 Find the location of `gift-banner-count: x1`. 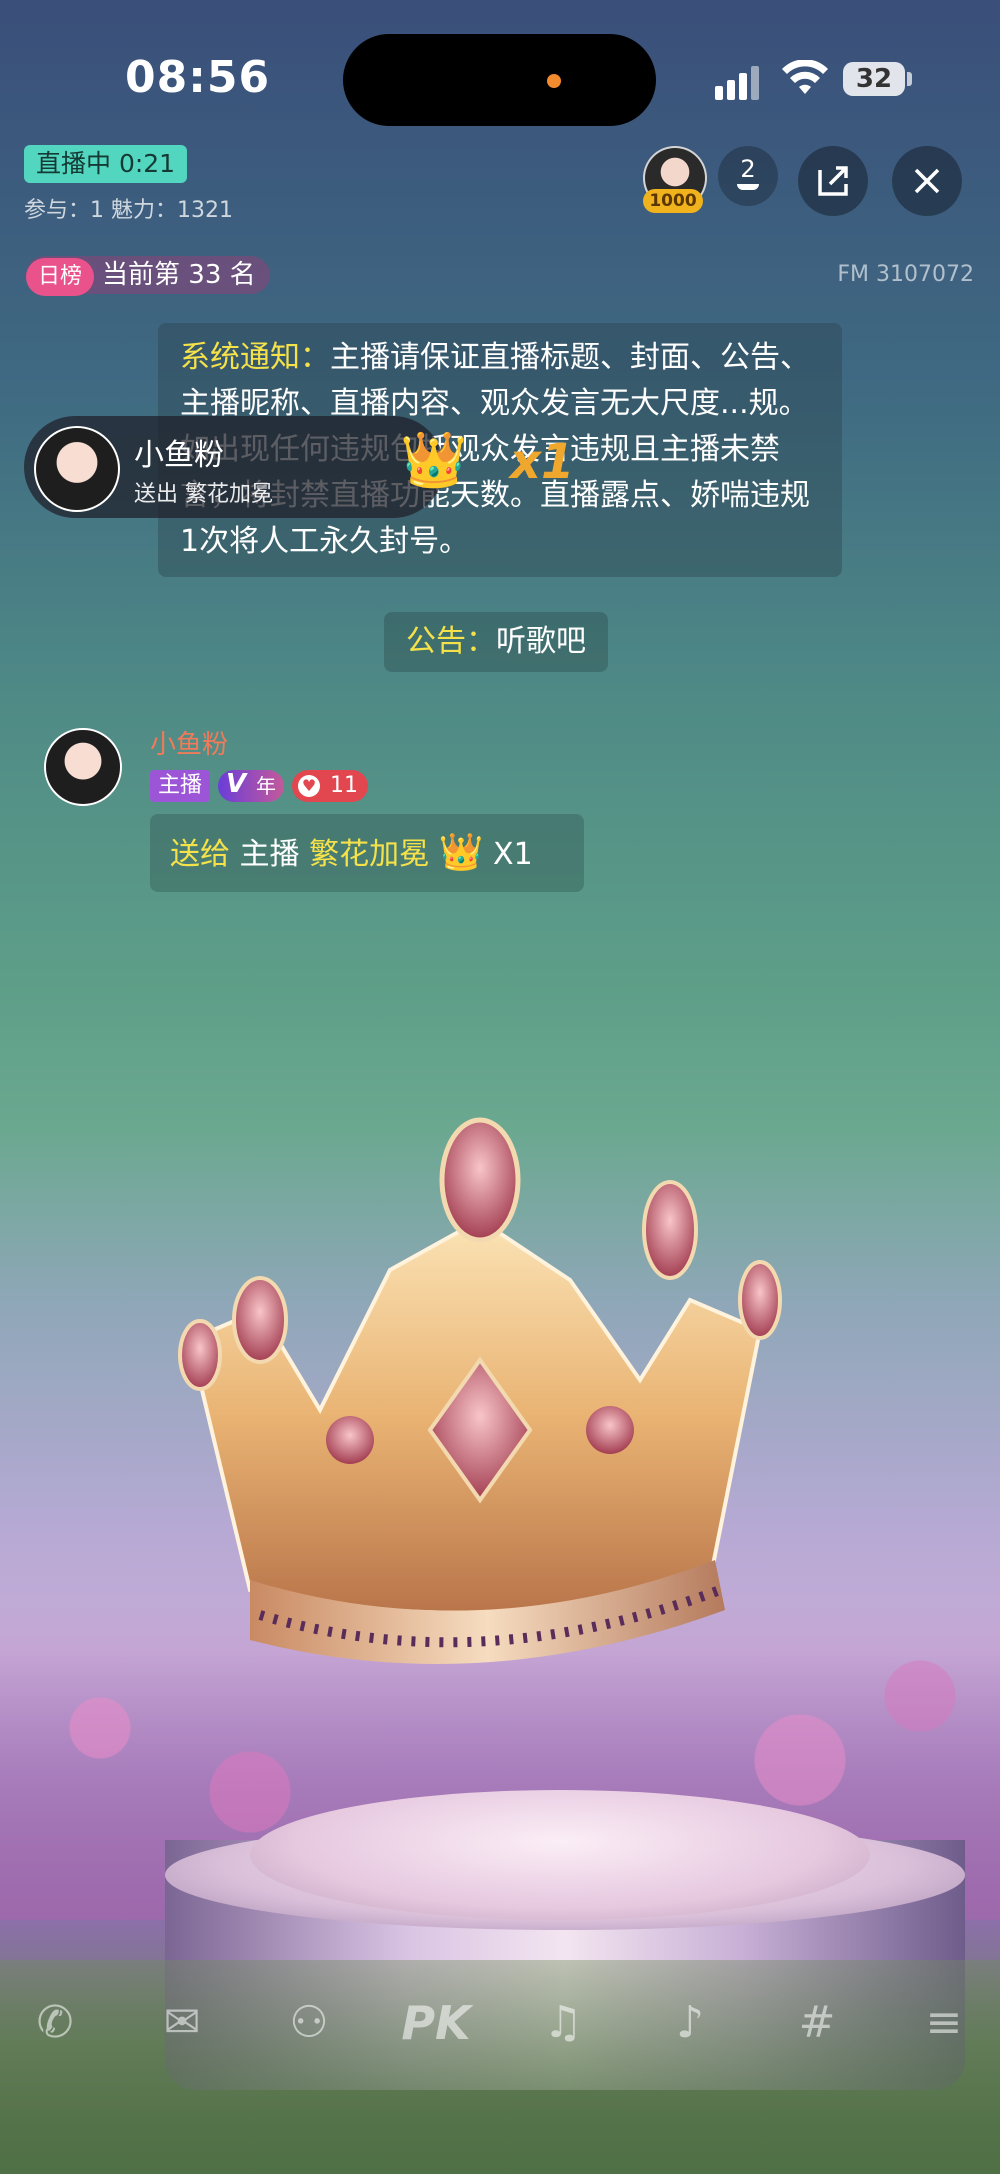

gift-banner-count: x1 is located at coordinates (542, 462).